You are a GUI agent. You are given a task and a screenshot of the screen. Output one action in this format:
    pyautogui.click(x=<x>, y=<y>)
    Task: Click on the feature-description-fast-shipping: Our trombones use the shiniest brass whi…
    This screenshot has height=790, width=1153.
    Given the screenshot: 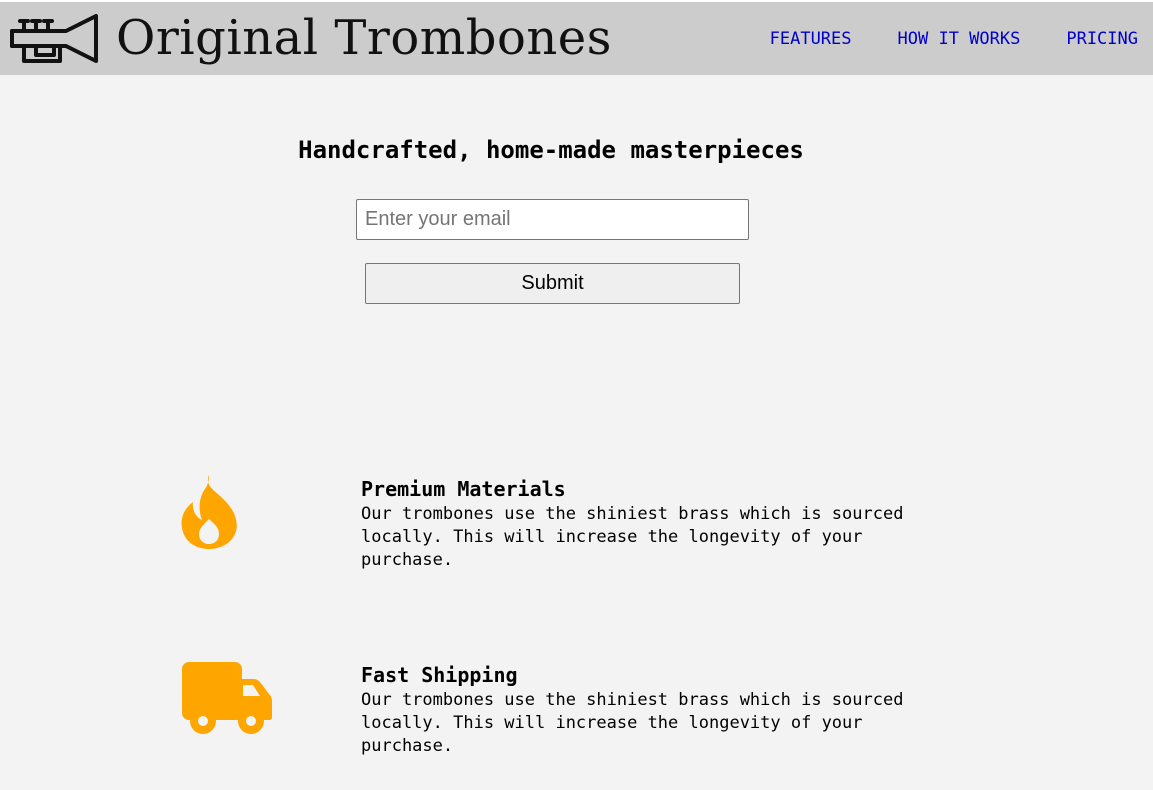 What is the action you would take?
    pyautogui.click(x=632, y=723)
    